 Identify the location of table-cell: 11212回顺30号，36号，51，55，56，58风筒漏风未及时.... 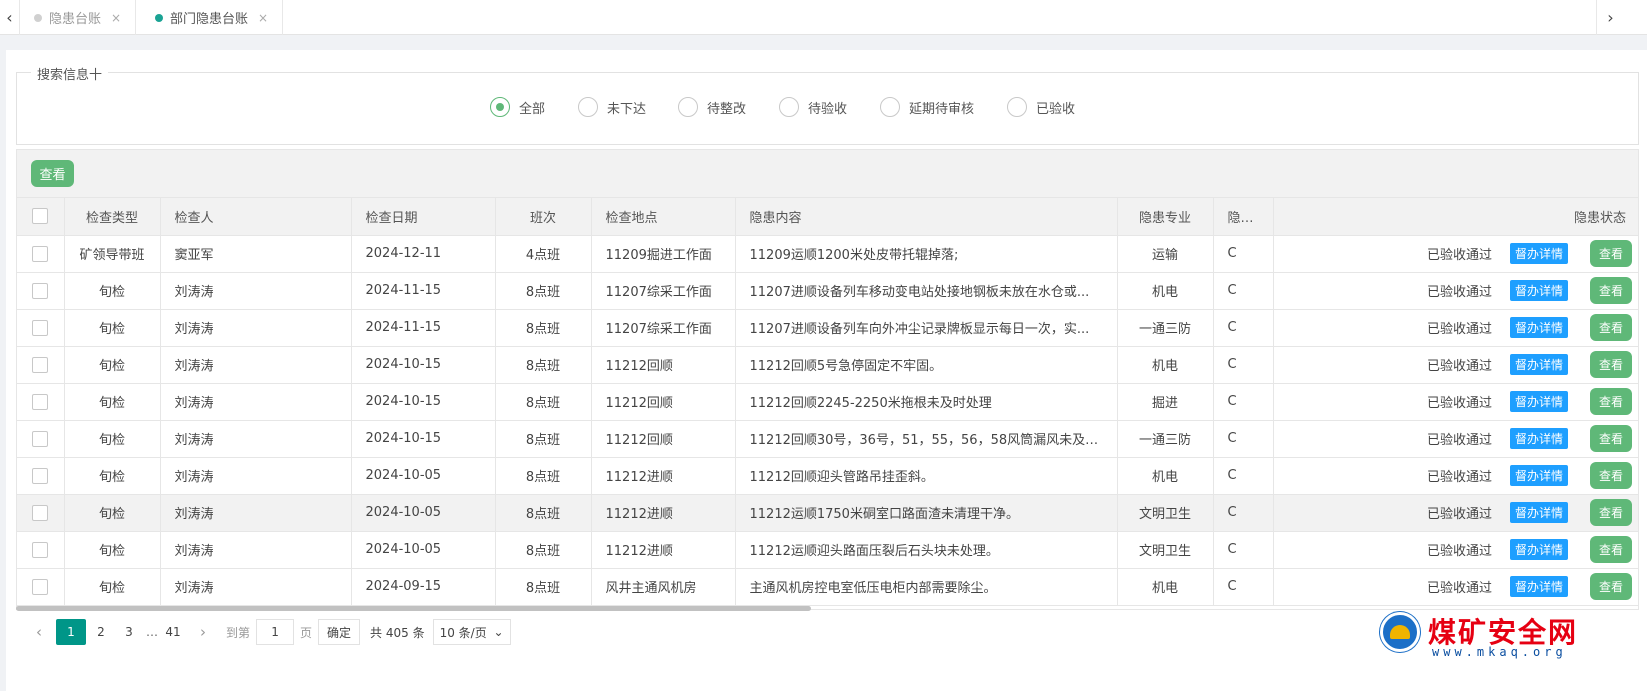
(926, 439).